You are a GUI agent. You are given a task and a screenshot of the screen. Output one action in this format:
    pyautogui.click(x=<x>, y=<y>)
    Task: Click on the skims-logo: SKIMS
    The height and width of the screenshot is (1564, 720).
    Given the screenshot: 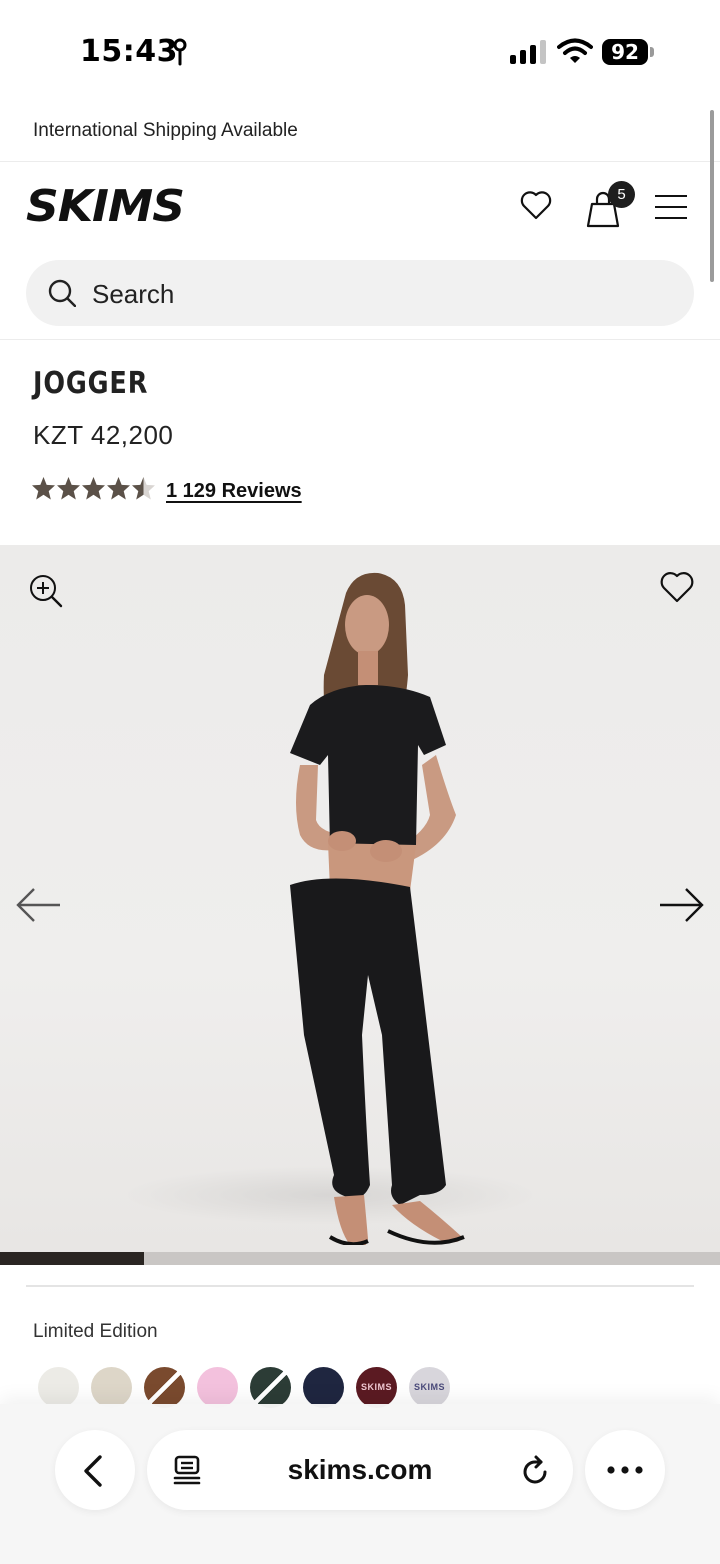 What is the action you would take?
    pyautogui.click(x=106, y=205)
    